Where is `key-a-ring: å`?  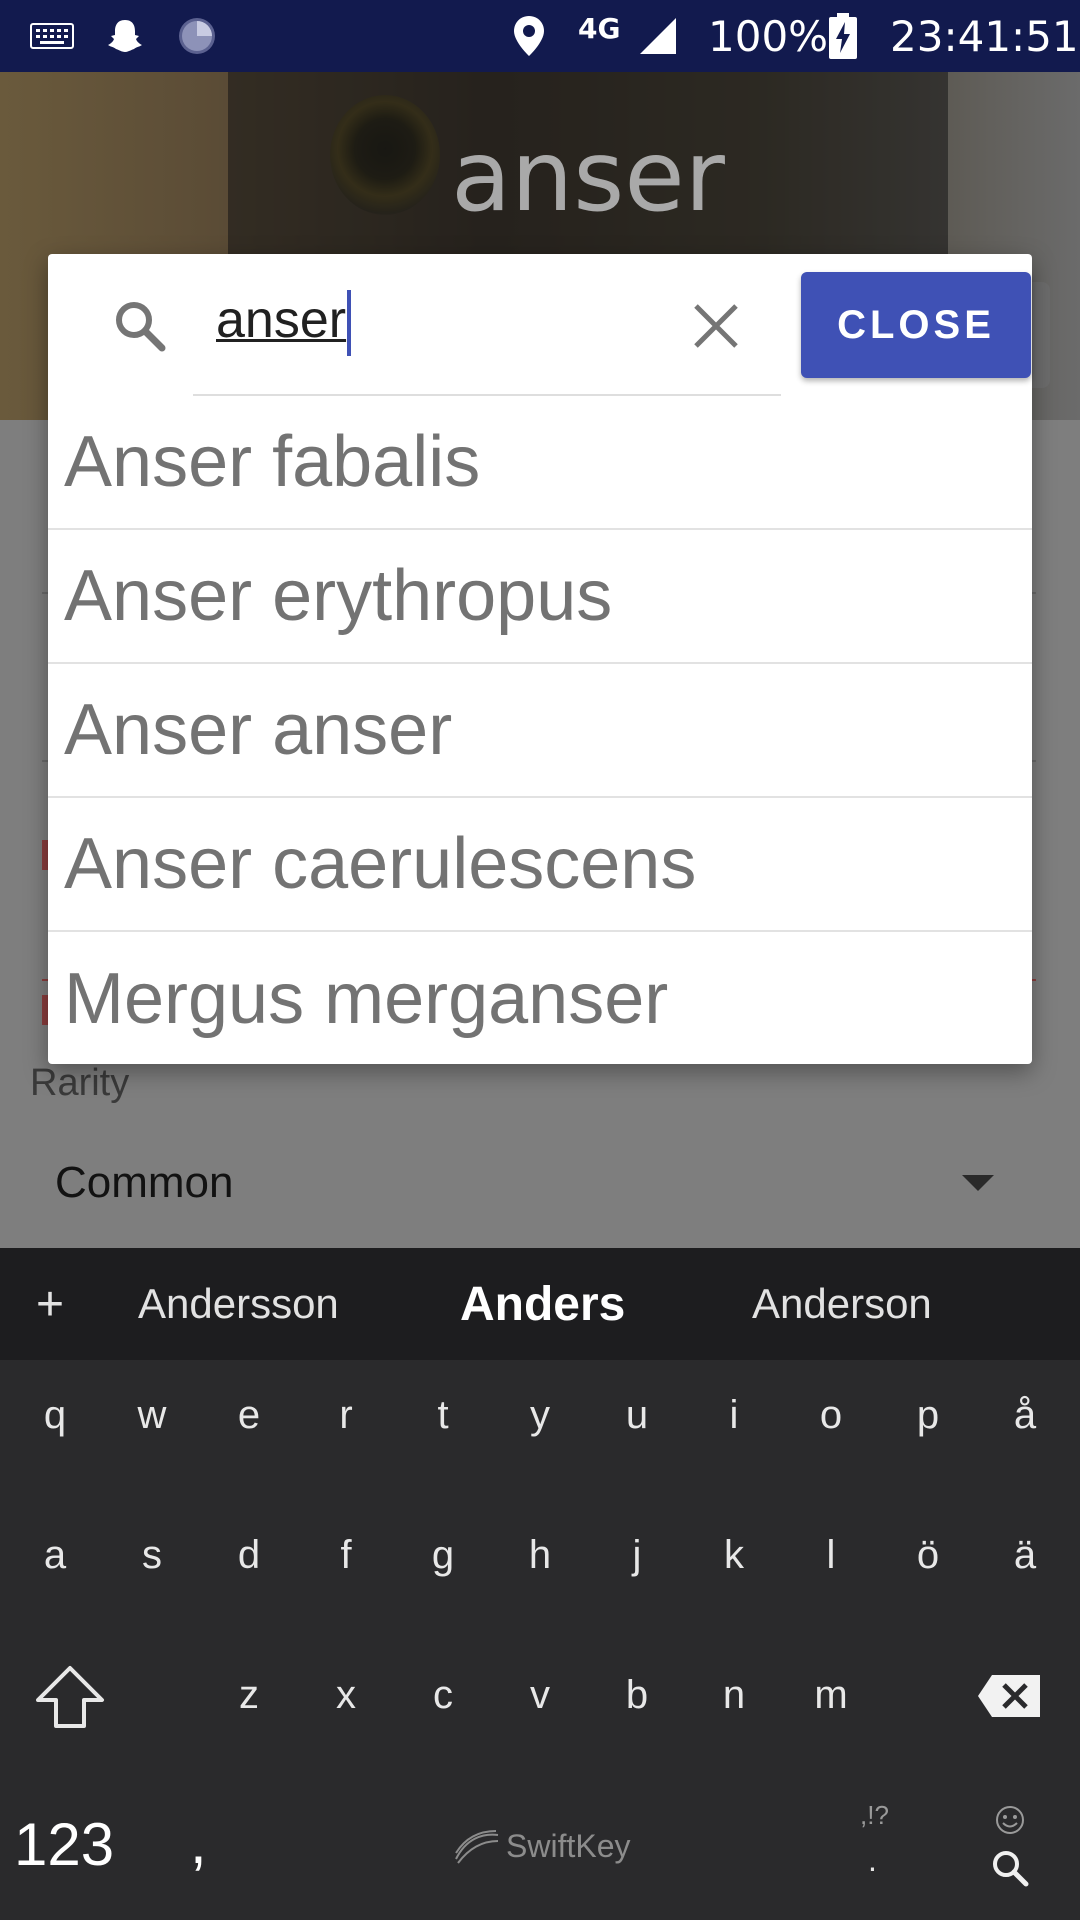 key-a-ring: å is located at coordinates (1025, 1415).